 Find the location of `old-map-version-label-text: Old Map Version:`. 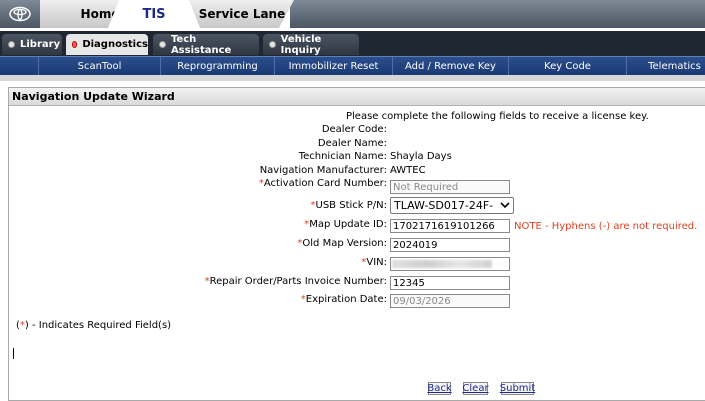

old-map-version-label-text: Old Map Version: is located at coordinates (344, 243).